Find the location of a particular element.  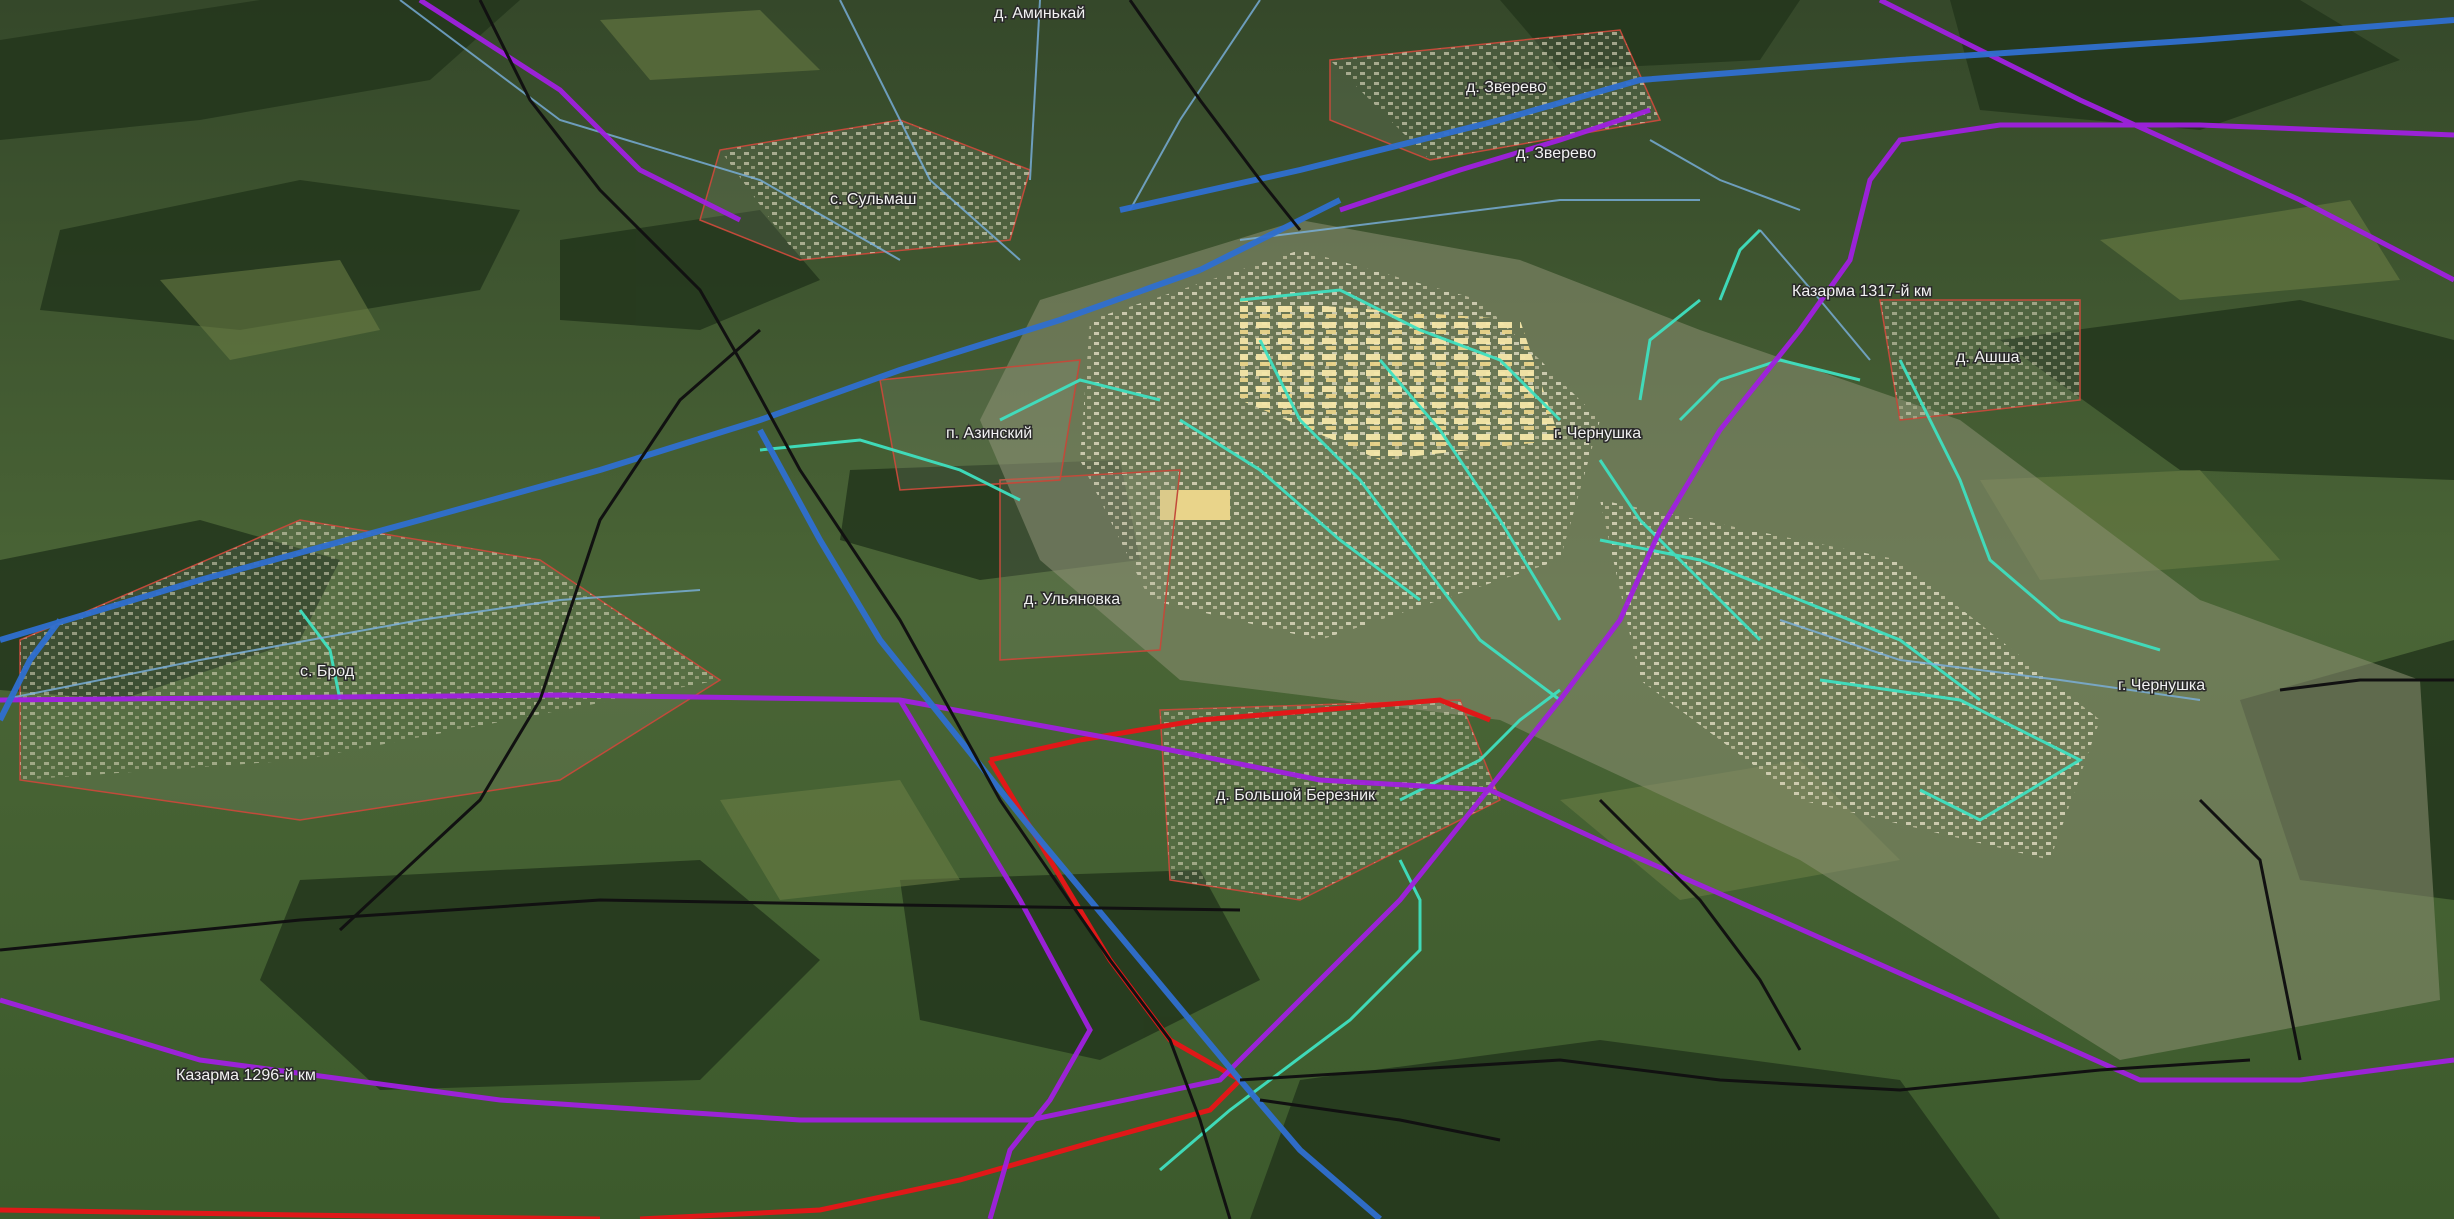

label-aminkay: д. Аминькай is located at coordinates (1039, 13).